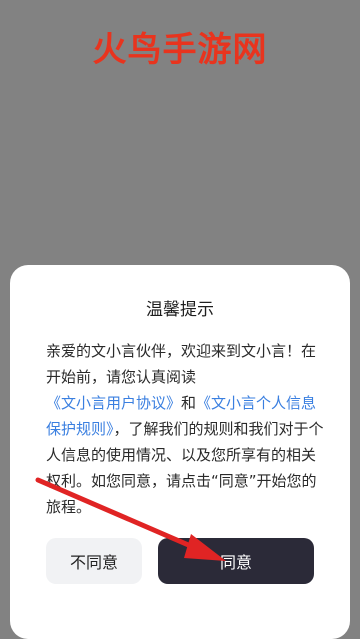  What do you see at coordinates (94, 561) in the screenshot?
I see `decline-button: 不同意` at bounding box center [94, 561].